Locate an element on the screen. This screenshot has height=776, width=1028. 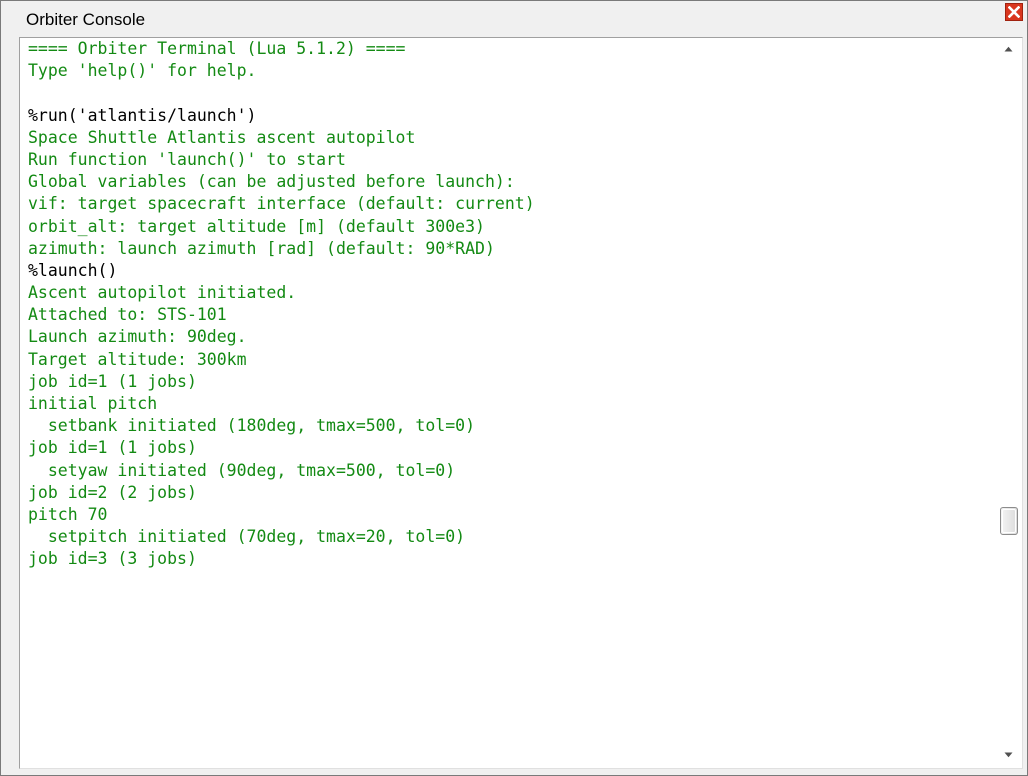
arrow-up-icon is located at coordinates (1008, 49).